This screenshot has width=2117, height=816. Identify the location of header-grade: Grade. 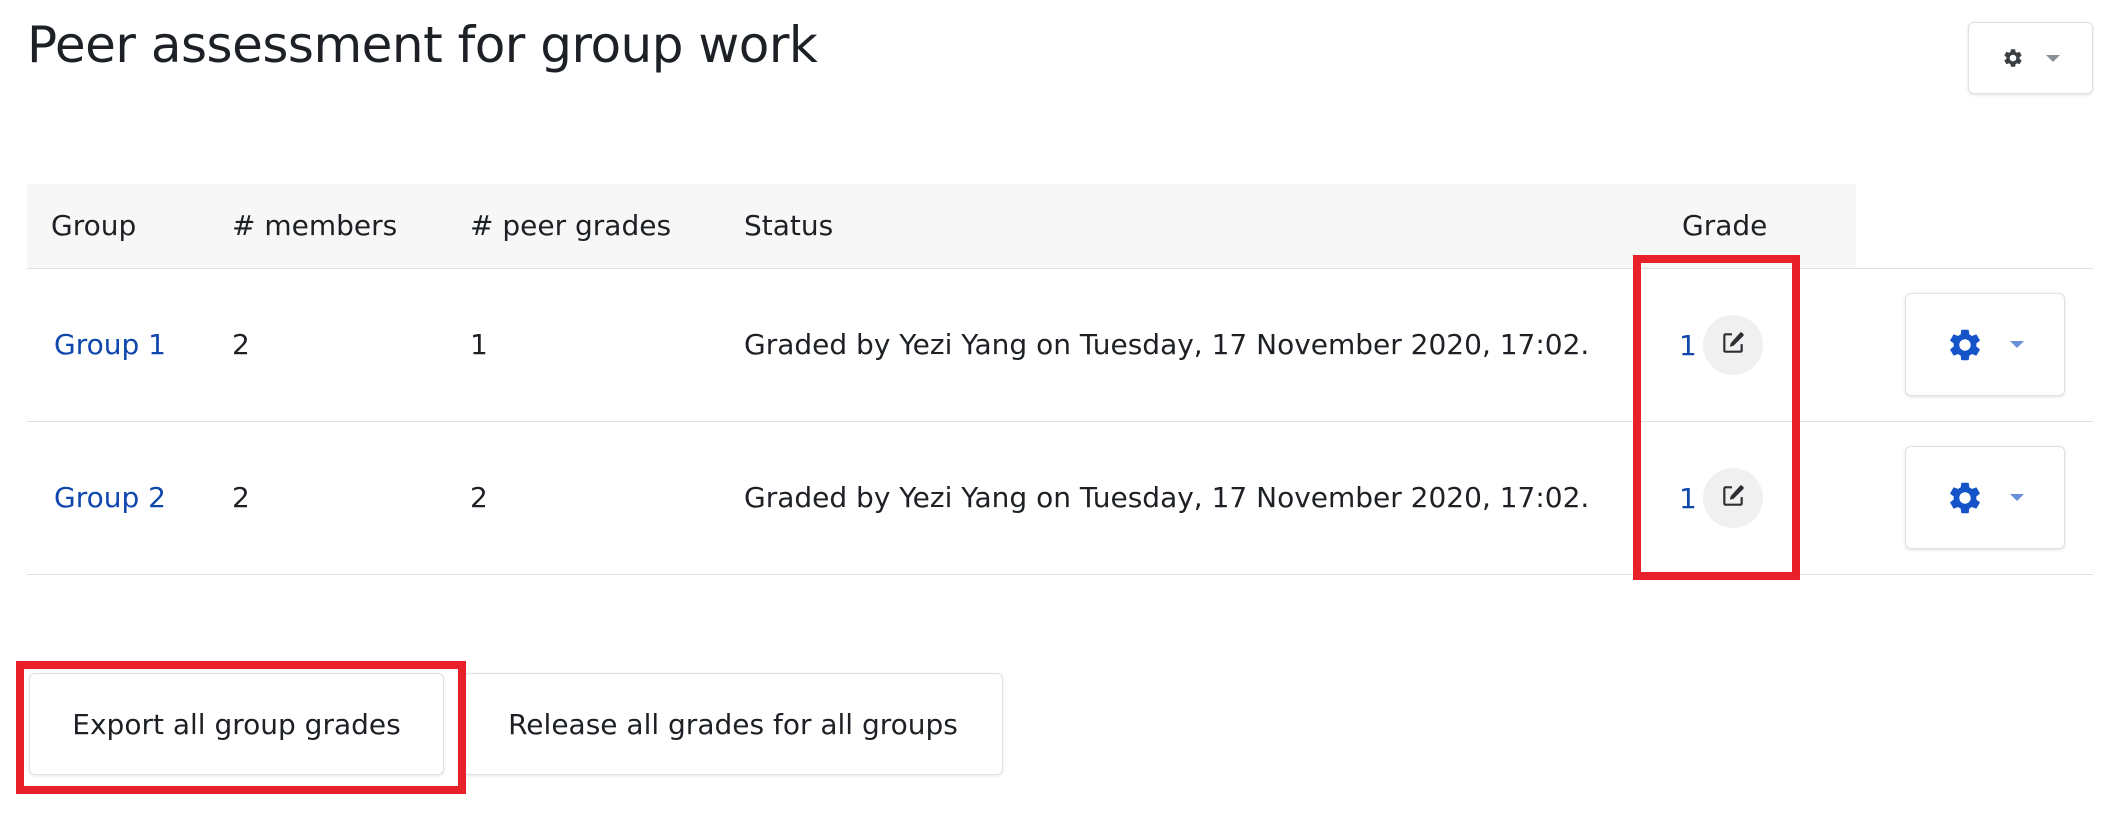
(1725, 225).